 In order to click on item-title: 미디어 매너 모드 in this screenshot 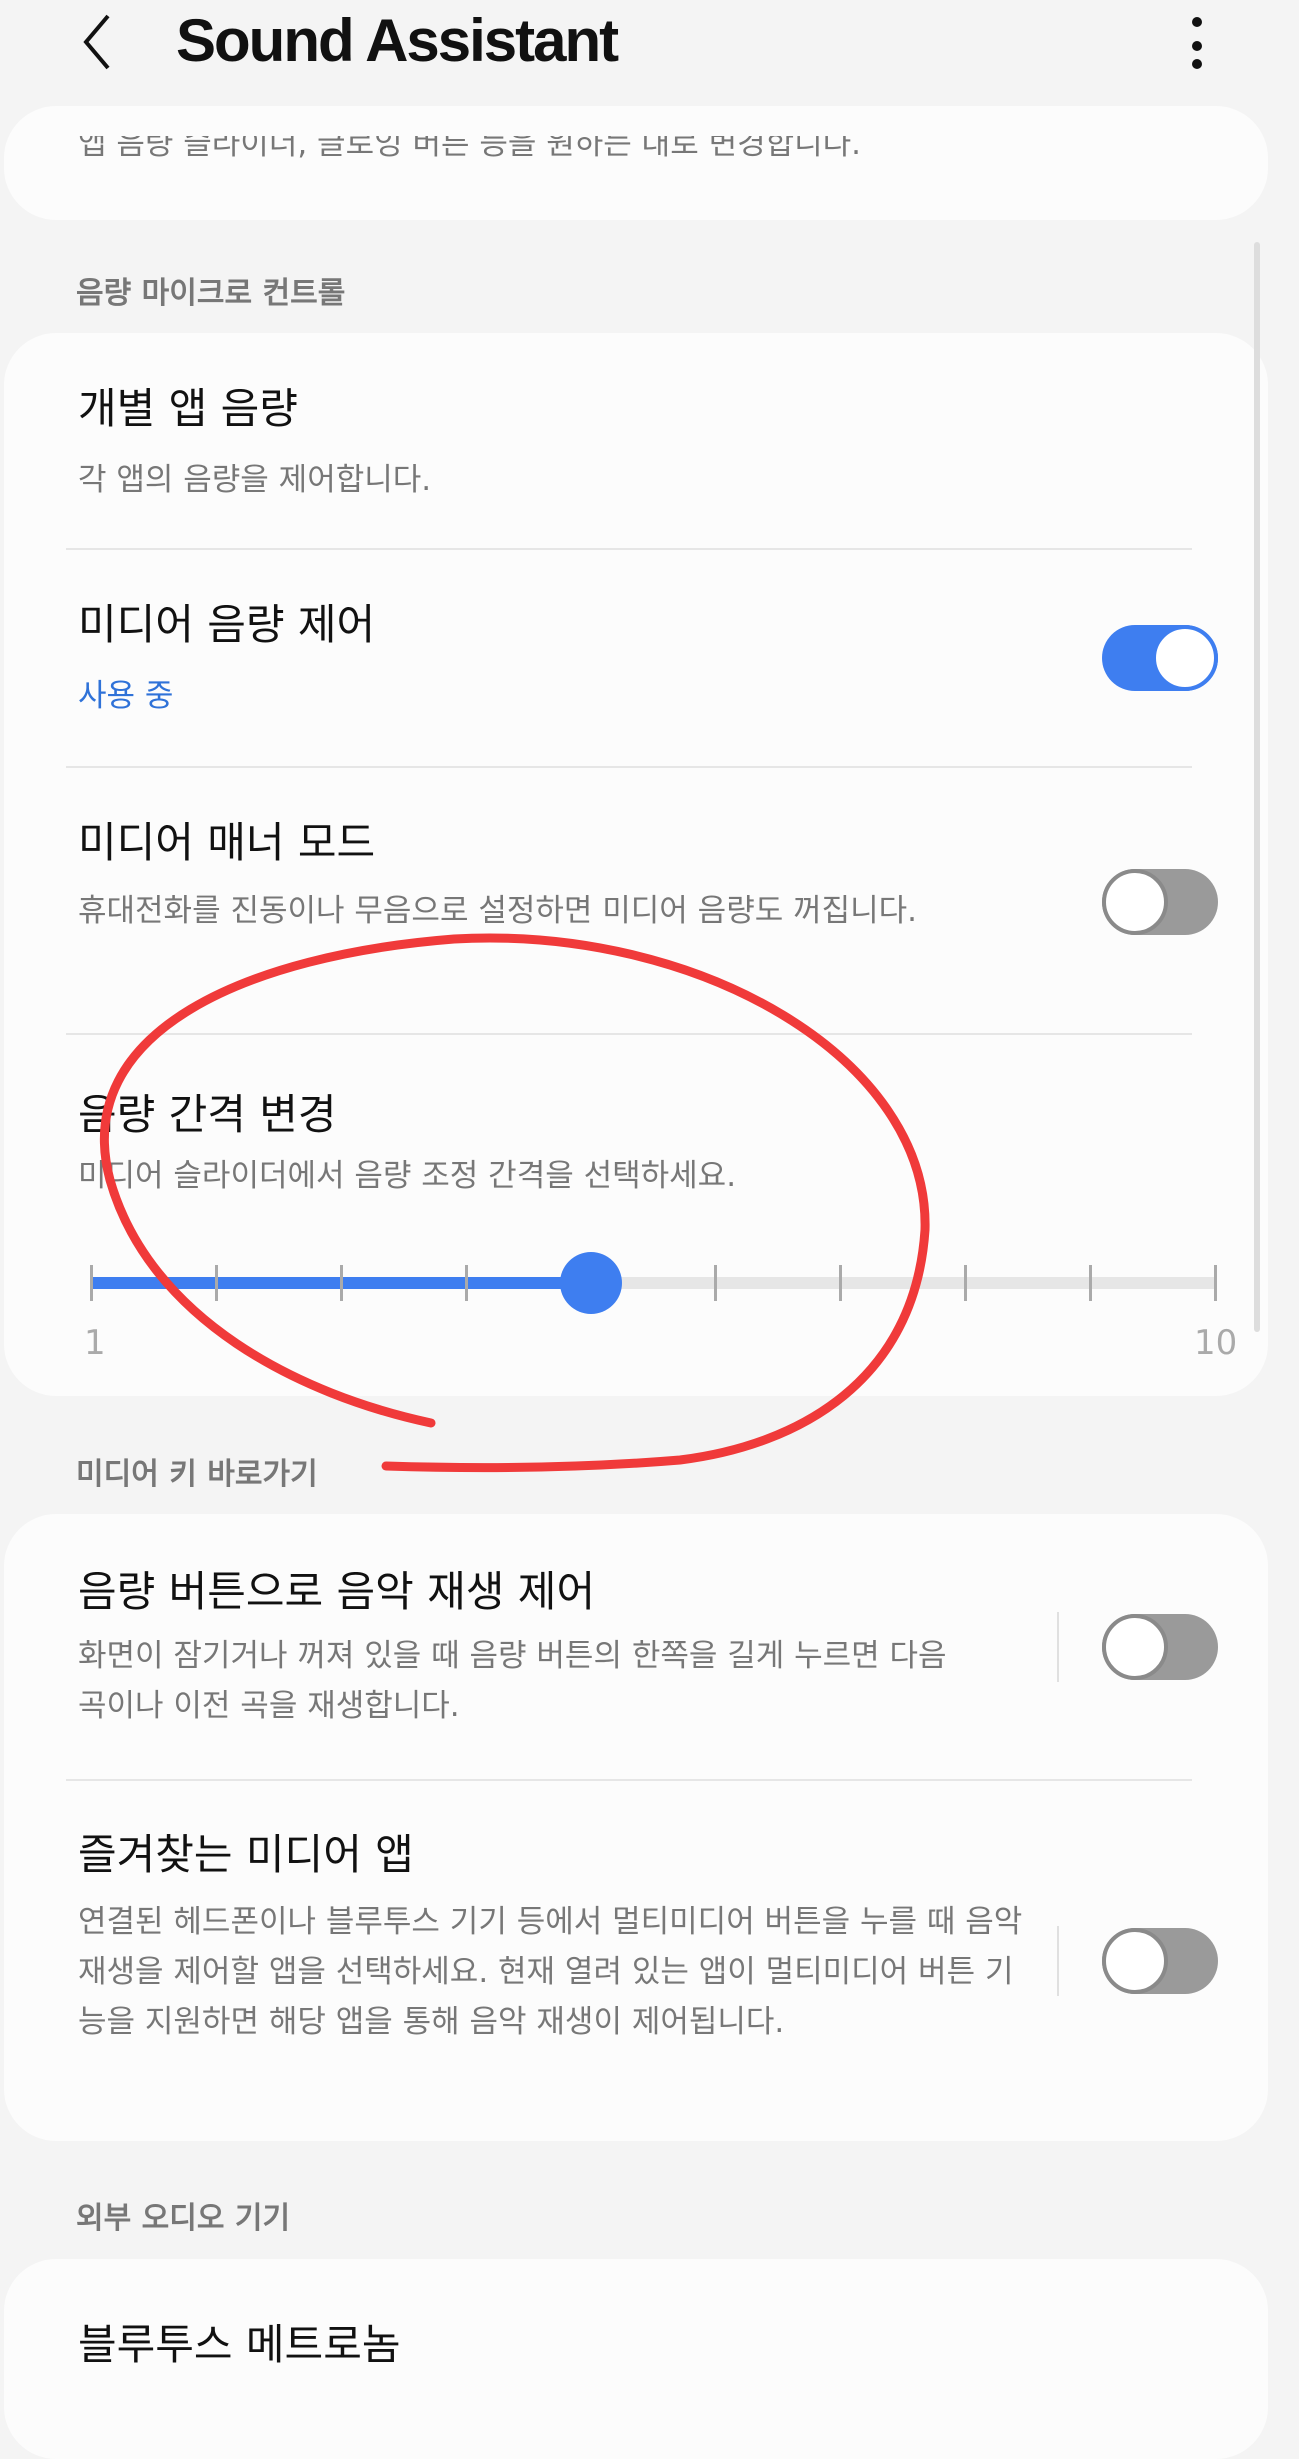, I will do `click(227, 842)`.